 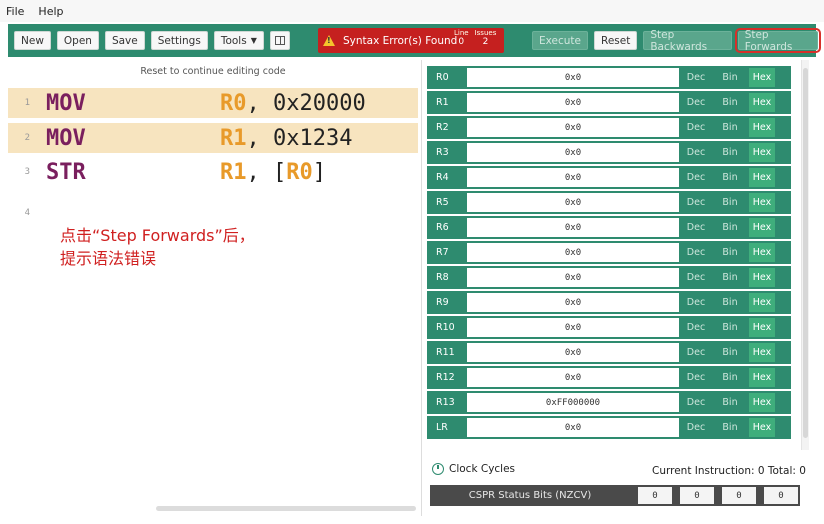 What do you see at coordinates (213, 103) in the screenshot?
I see `code-line-1: 1 MOV R0, 0x20000` at bounding box center [213, 103].